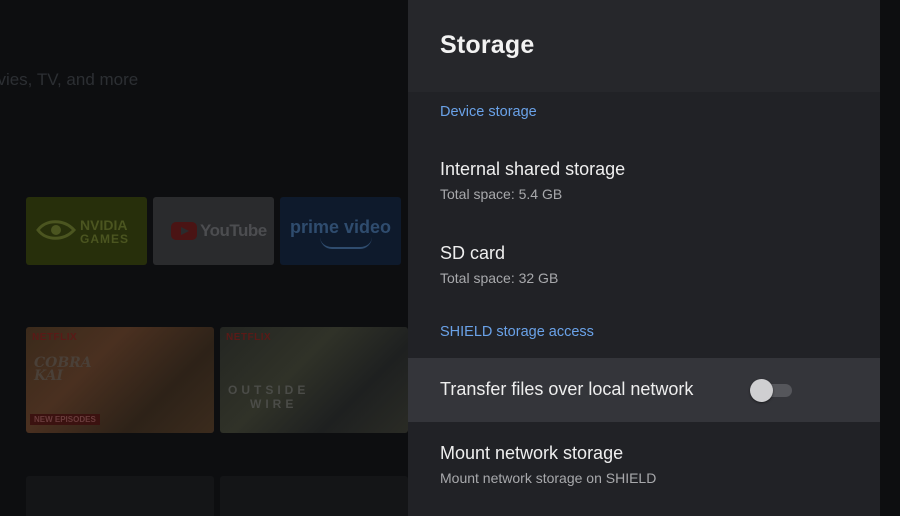 The height and width of the screenshot is (516, 900). I want to click on panel-header: Storage, so click(644, 46).